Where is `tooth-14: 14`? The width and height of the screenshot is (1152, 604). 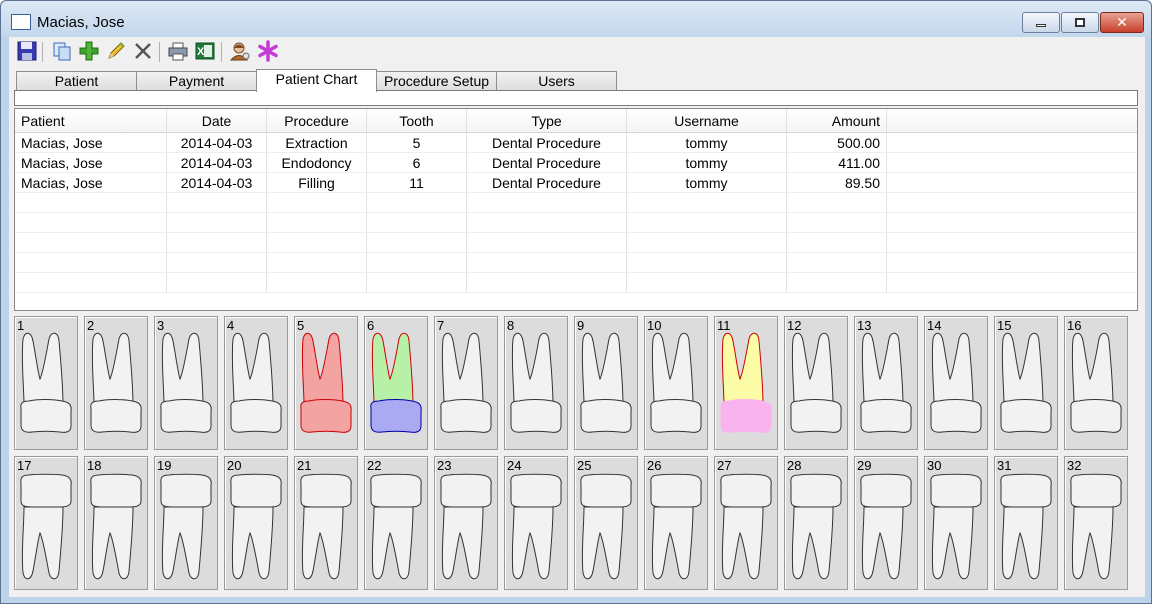 tooth-14: 14 is located at coordinates (956, 383).